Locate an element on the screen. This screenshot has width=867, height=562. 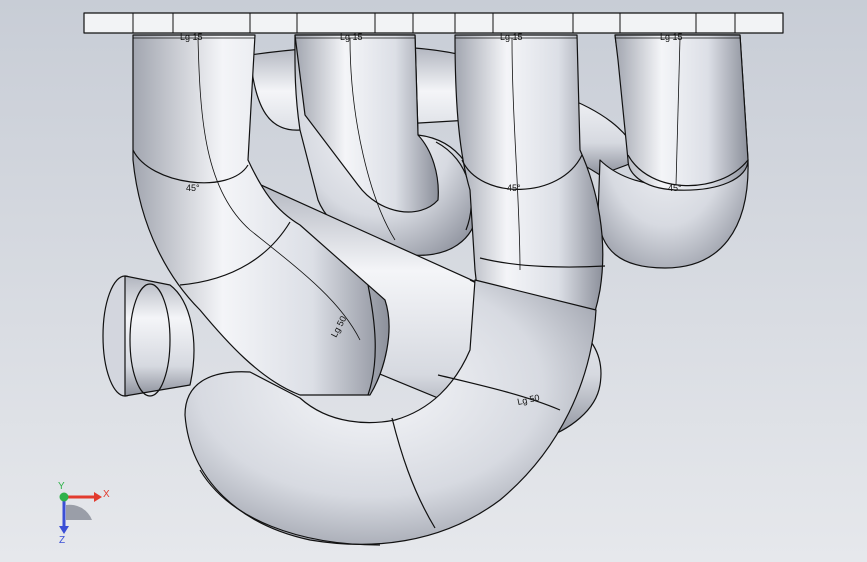
angle-label-3: 45° is located at coordinates (675, 188).